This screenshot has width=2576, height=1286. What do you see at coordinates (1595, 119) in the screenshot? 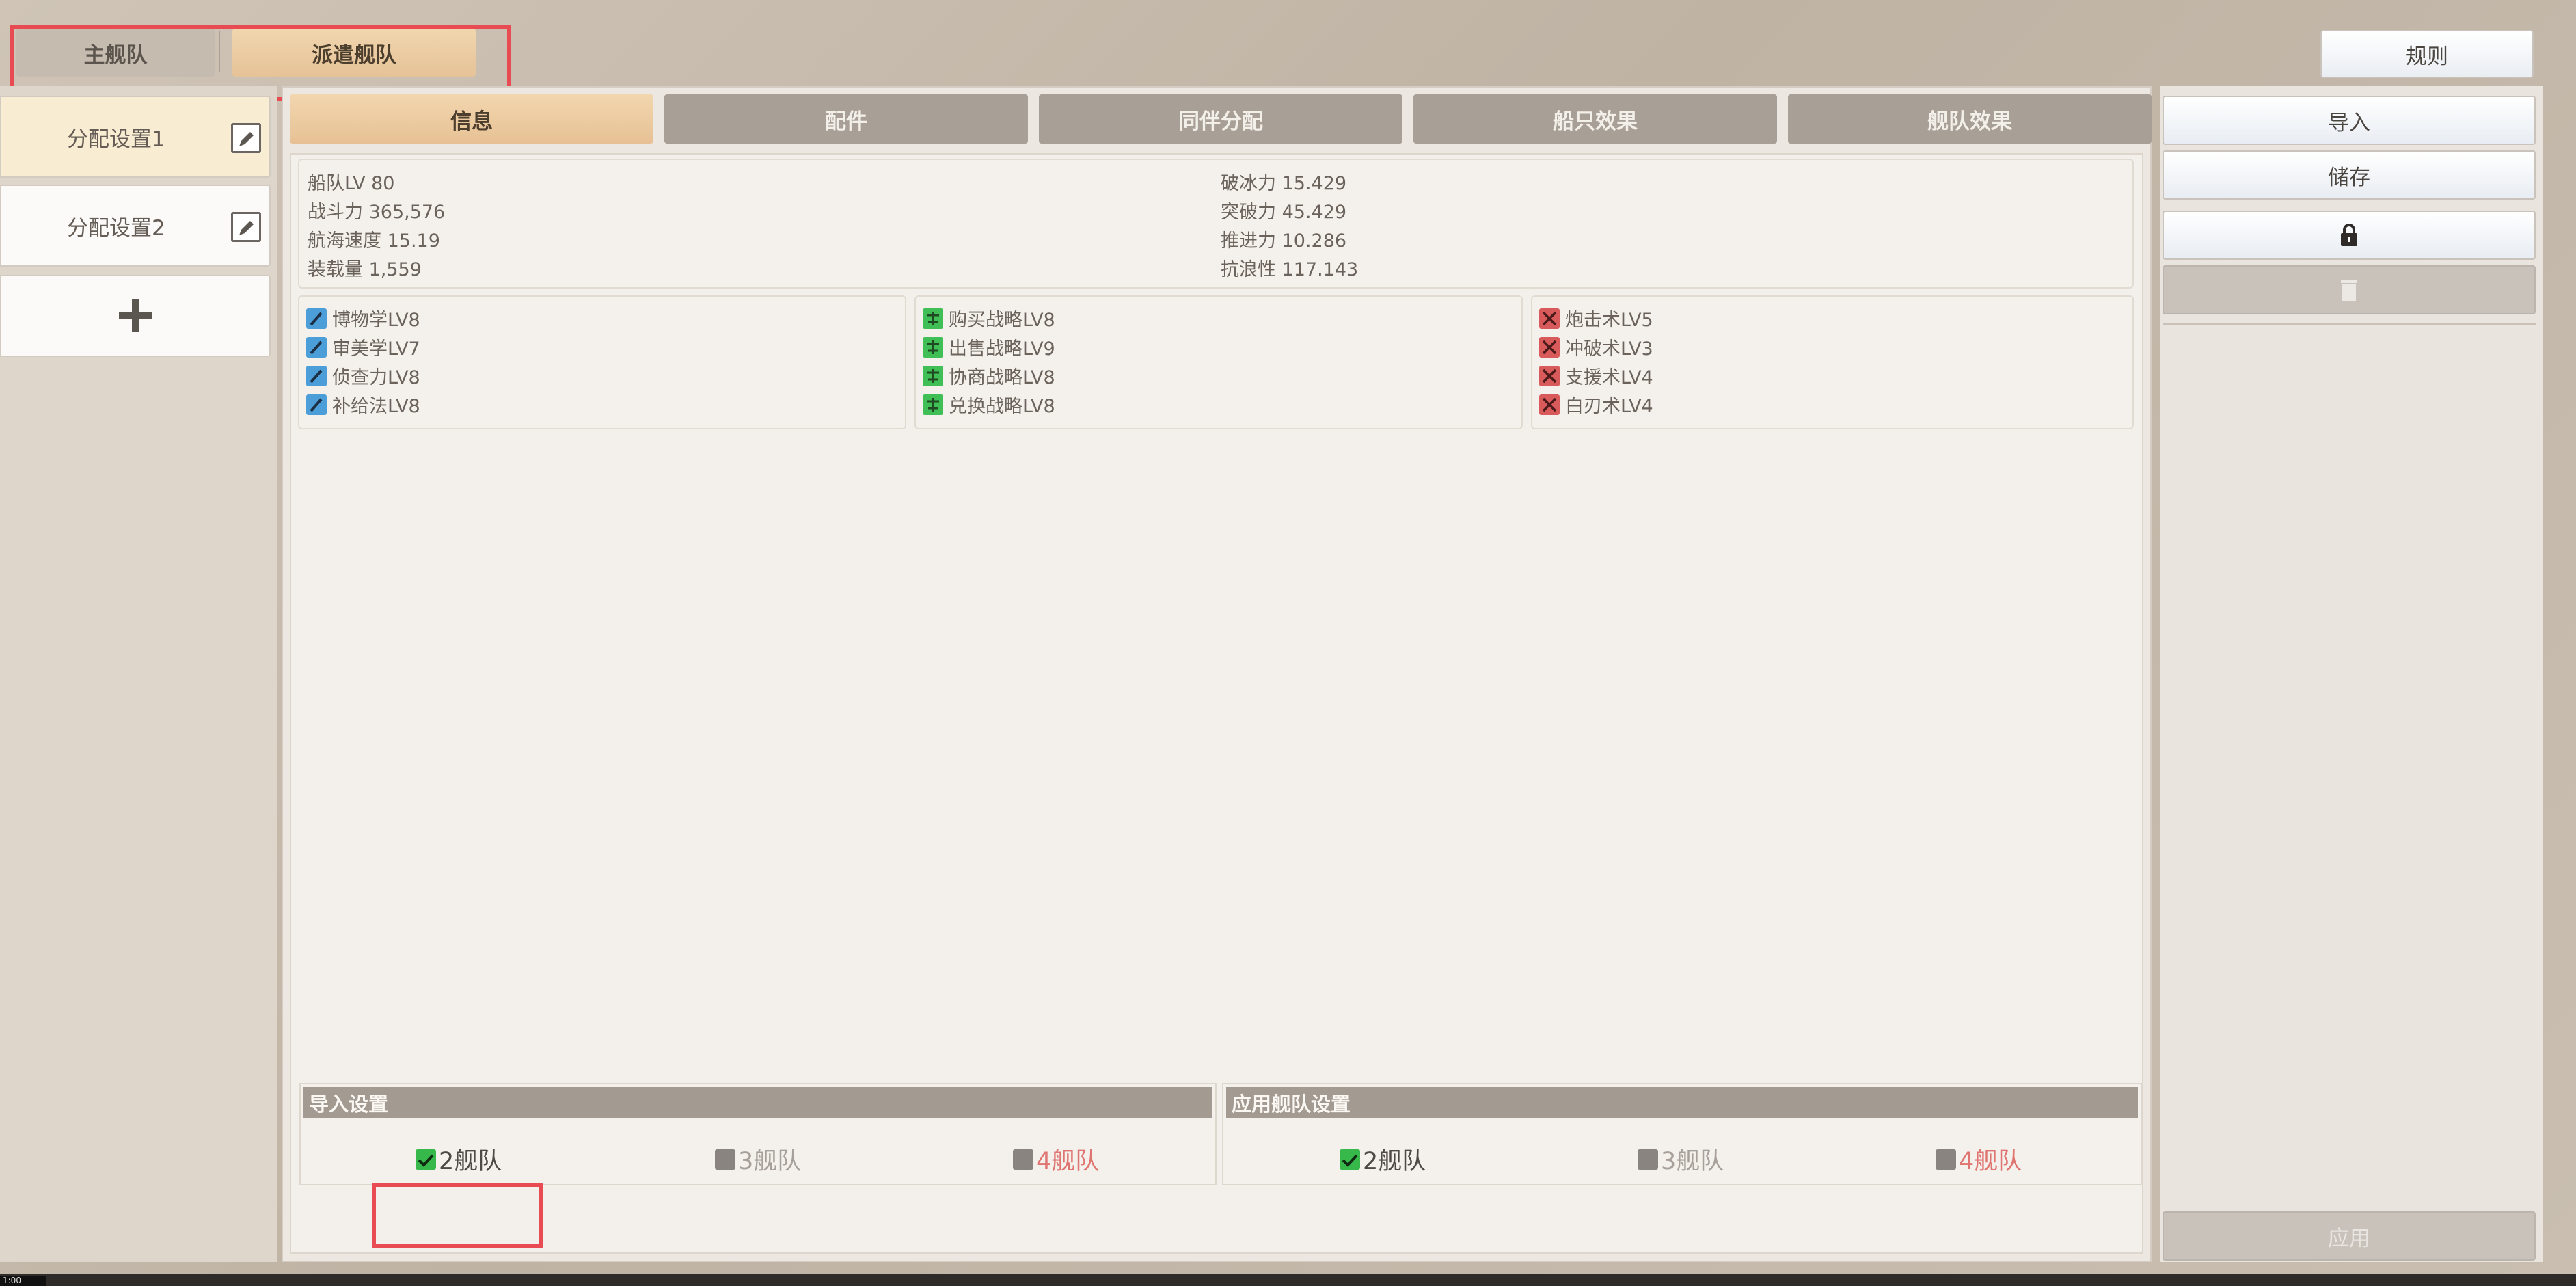
I see `tab-ship-effects: 船只效果` at bounding box center [1595, 119].